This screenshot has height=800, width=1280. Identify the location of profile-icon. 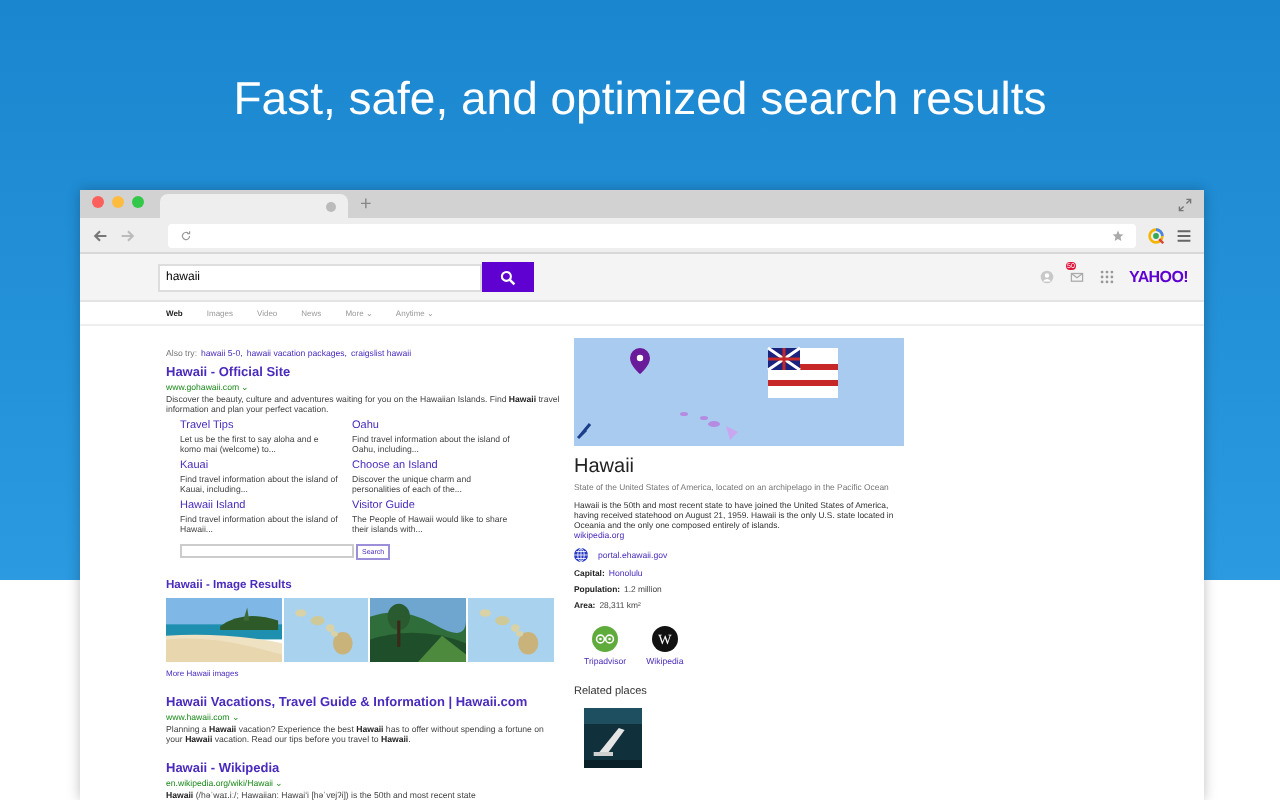
(1046, 277).